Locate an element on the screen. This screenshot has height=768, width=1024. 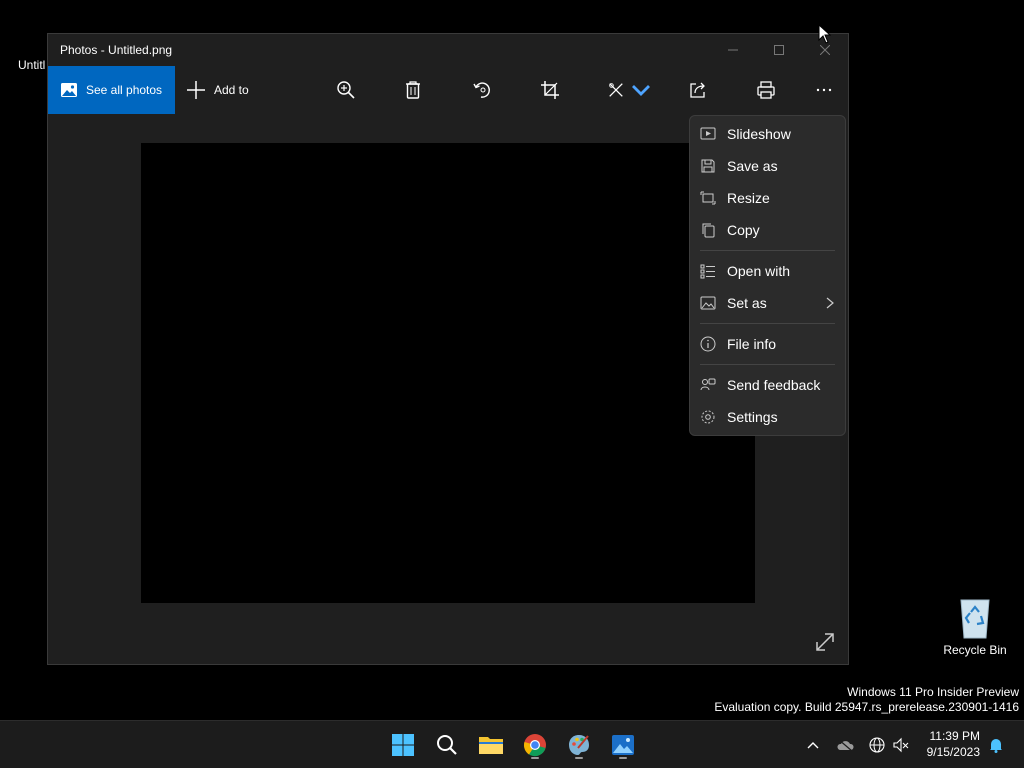
photos-button is located at coordinates (623, 745).